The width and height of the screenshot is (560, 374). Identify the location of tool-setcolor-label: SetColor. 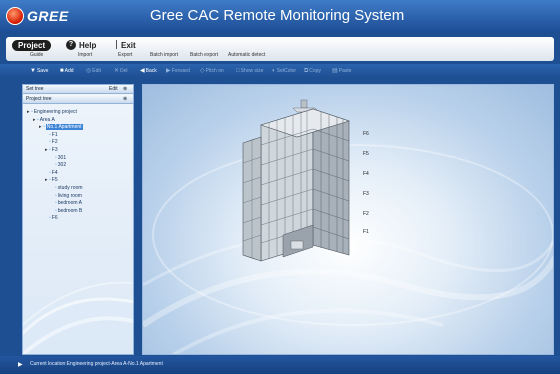
(286, 71).